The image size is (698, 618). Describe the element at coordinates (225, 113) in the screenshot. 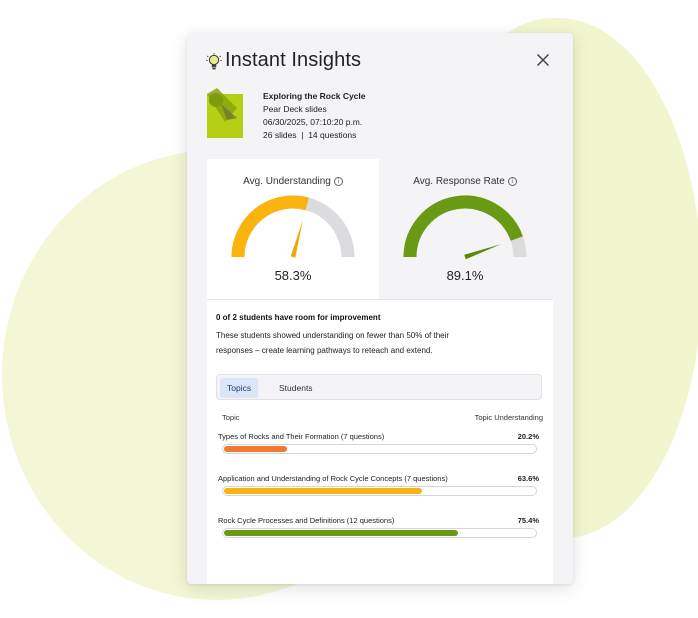

I see `pear-deck-thumbnail-icon` at that location.